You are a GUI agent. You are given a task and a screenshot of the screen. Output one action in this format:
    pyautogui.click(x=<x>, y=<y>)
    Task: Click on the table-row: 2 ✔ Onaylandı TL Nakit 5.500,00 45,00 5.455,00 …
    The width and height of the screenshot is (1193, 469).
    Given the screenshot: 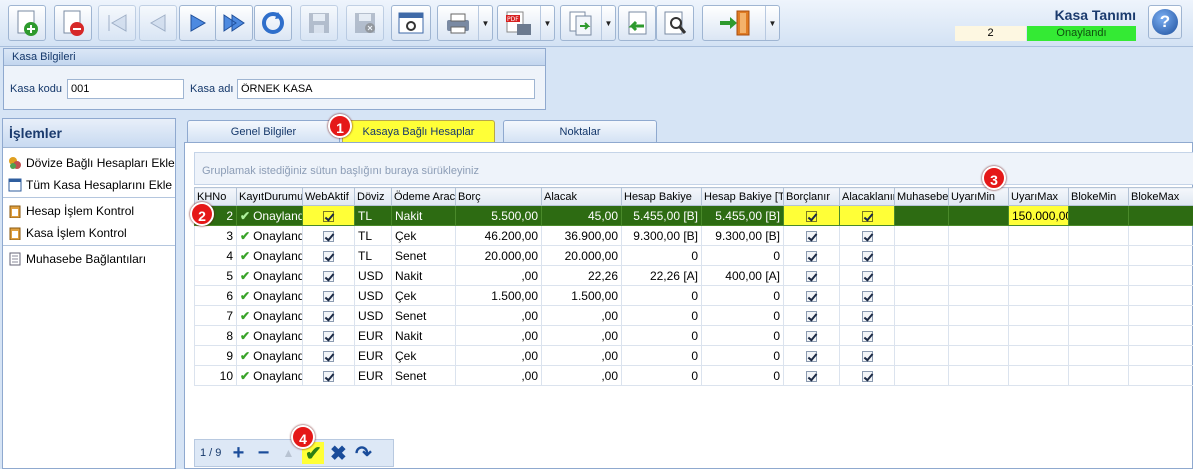 What is the action you would take?
    pyautogui.click(x=693, y=215)
    